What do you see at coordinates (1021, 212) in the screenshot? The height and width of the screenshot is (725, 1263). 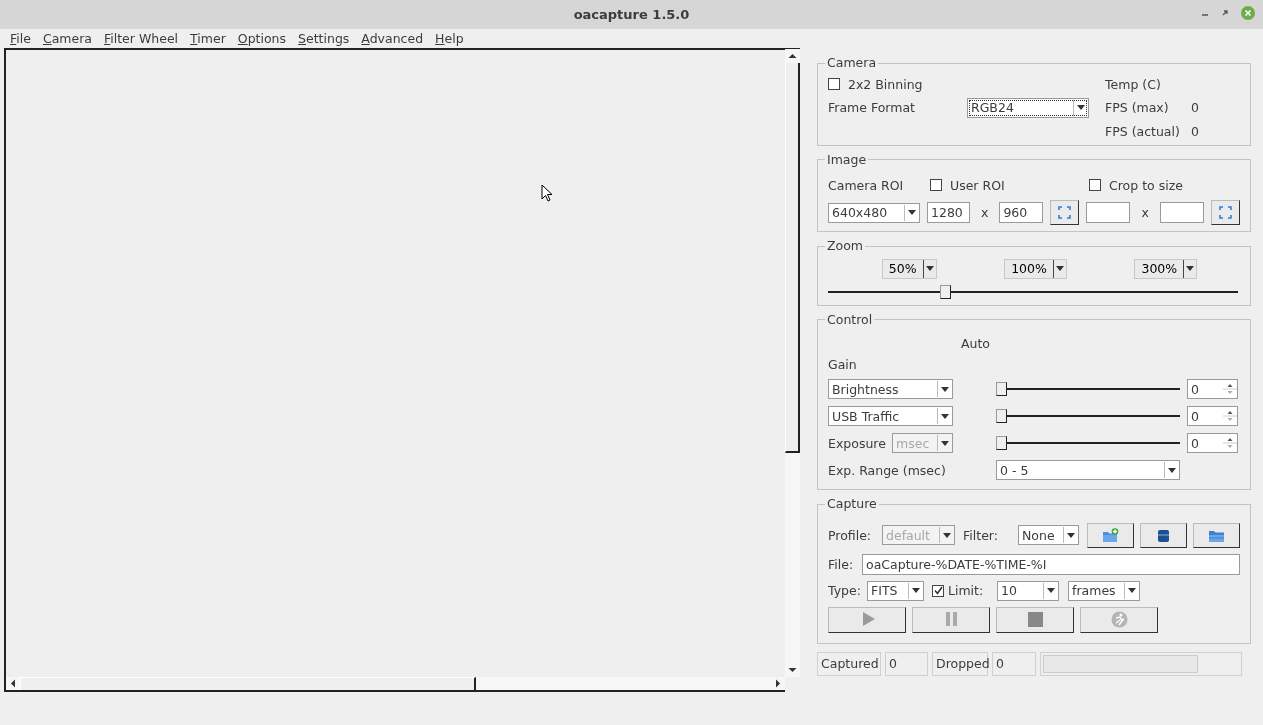 I see `input-field: 960` at bounding box center [1021, 212].